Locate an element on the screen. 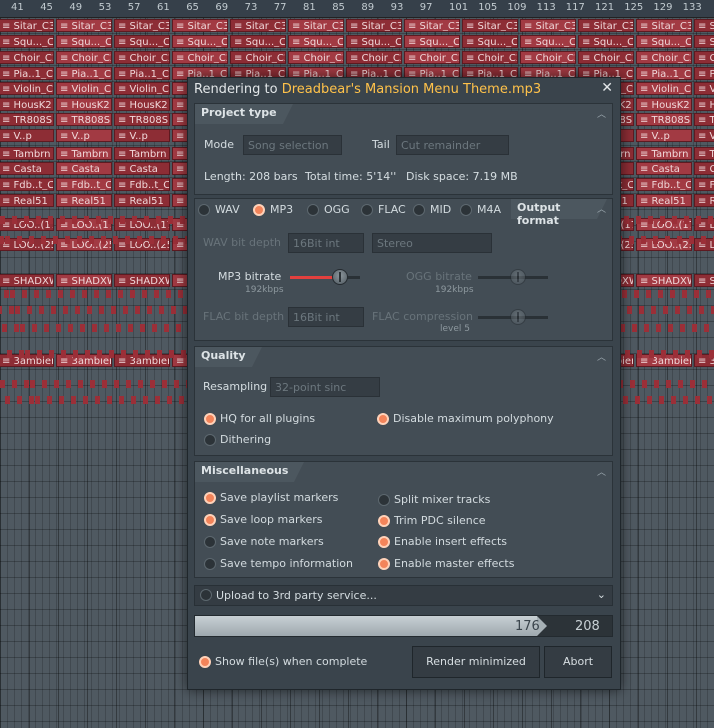 The height and width of the screenshot is (728, 714). tail-select: Cut remainder is located at coordinates (452, 145).